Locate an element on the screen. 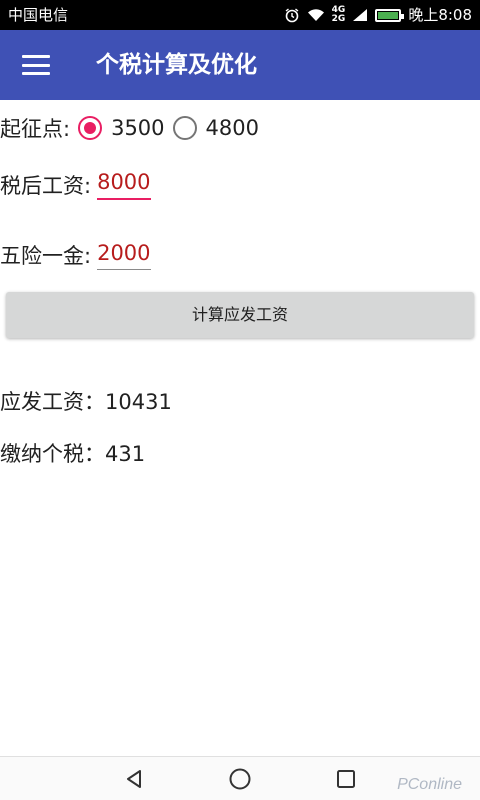 The image size is (480, 800). app-bar: 个税计算及优化 is located at coordinates (240, 65).